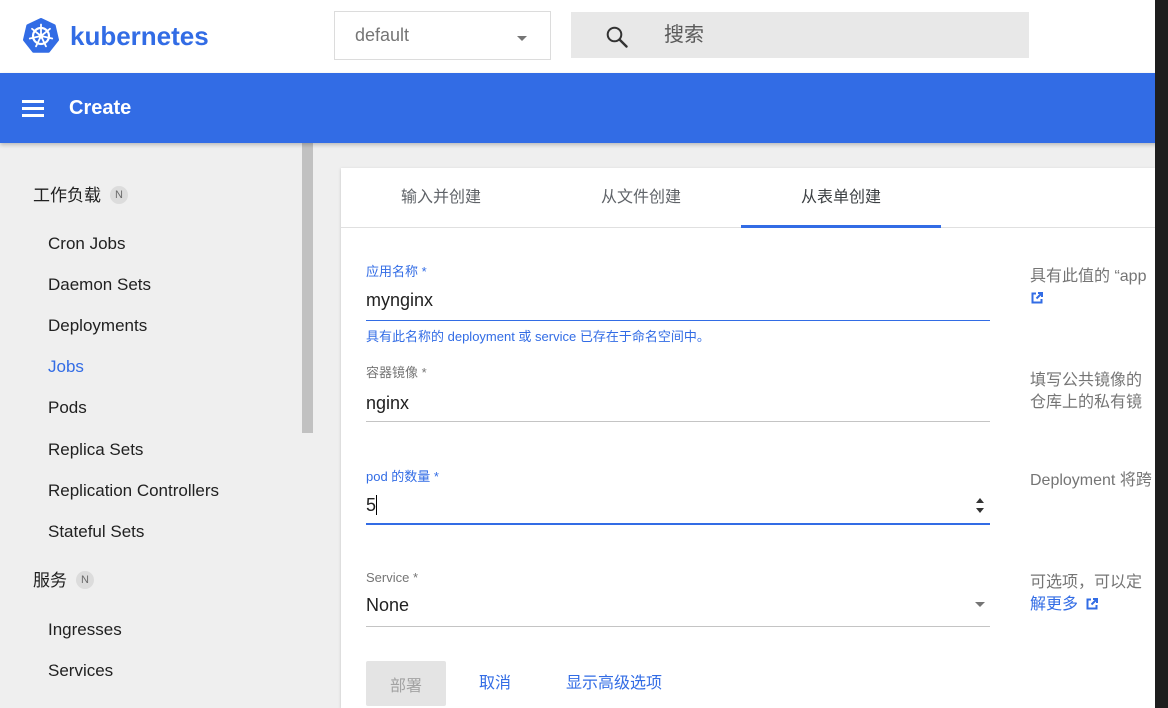  Describe the element at coordinates (96, 532) in the screenshot. I see `sidebar-item-stateful-sets: Stateful Sets` at that location.